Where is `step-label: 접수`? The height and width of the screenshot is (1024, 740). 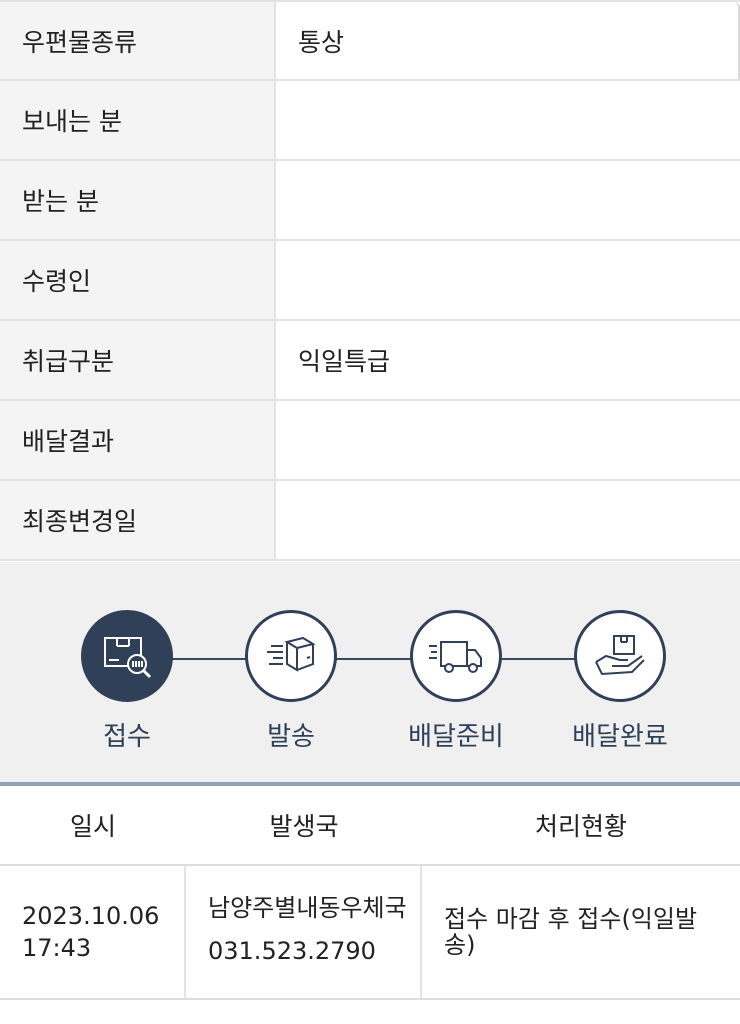
step-label: 접수 is located at coordinates (127, 737).